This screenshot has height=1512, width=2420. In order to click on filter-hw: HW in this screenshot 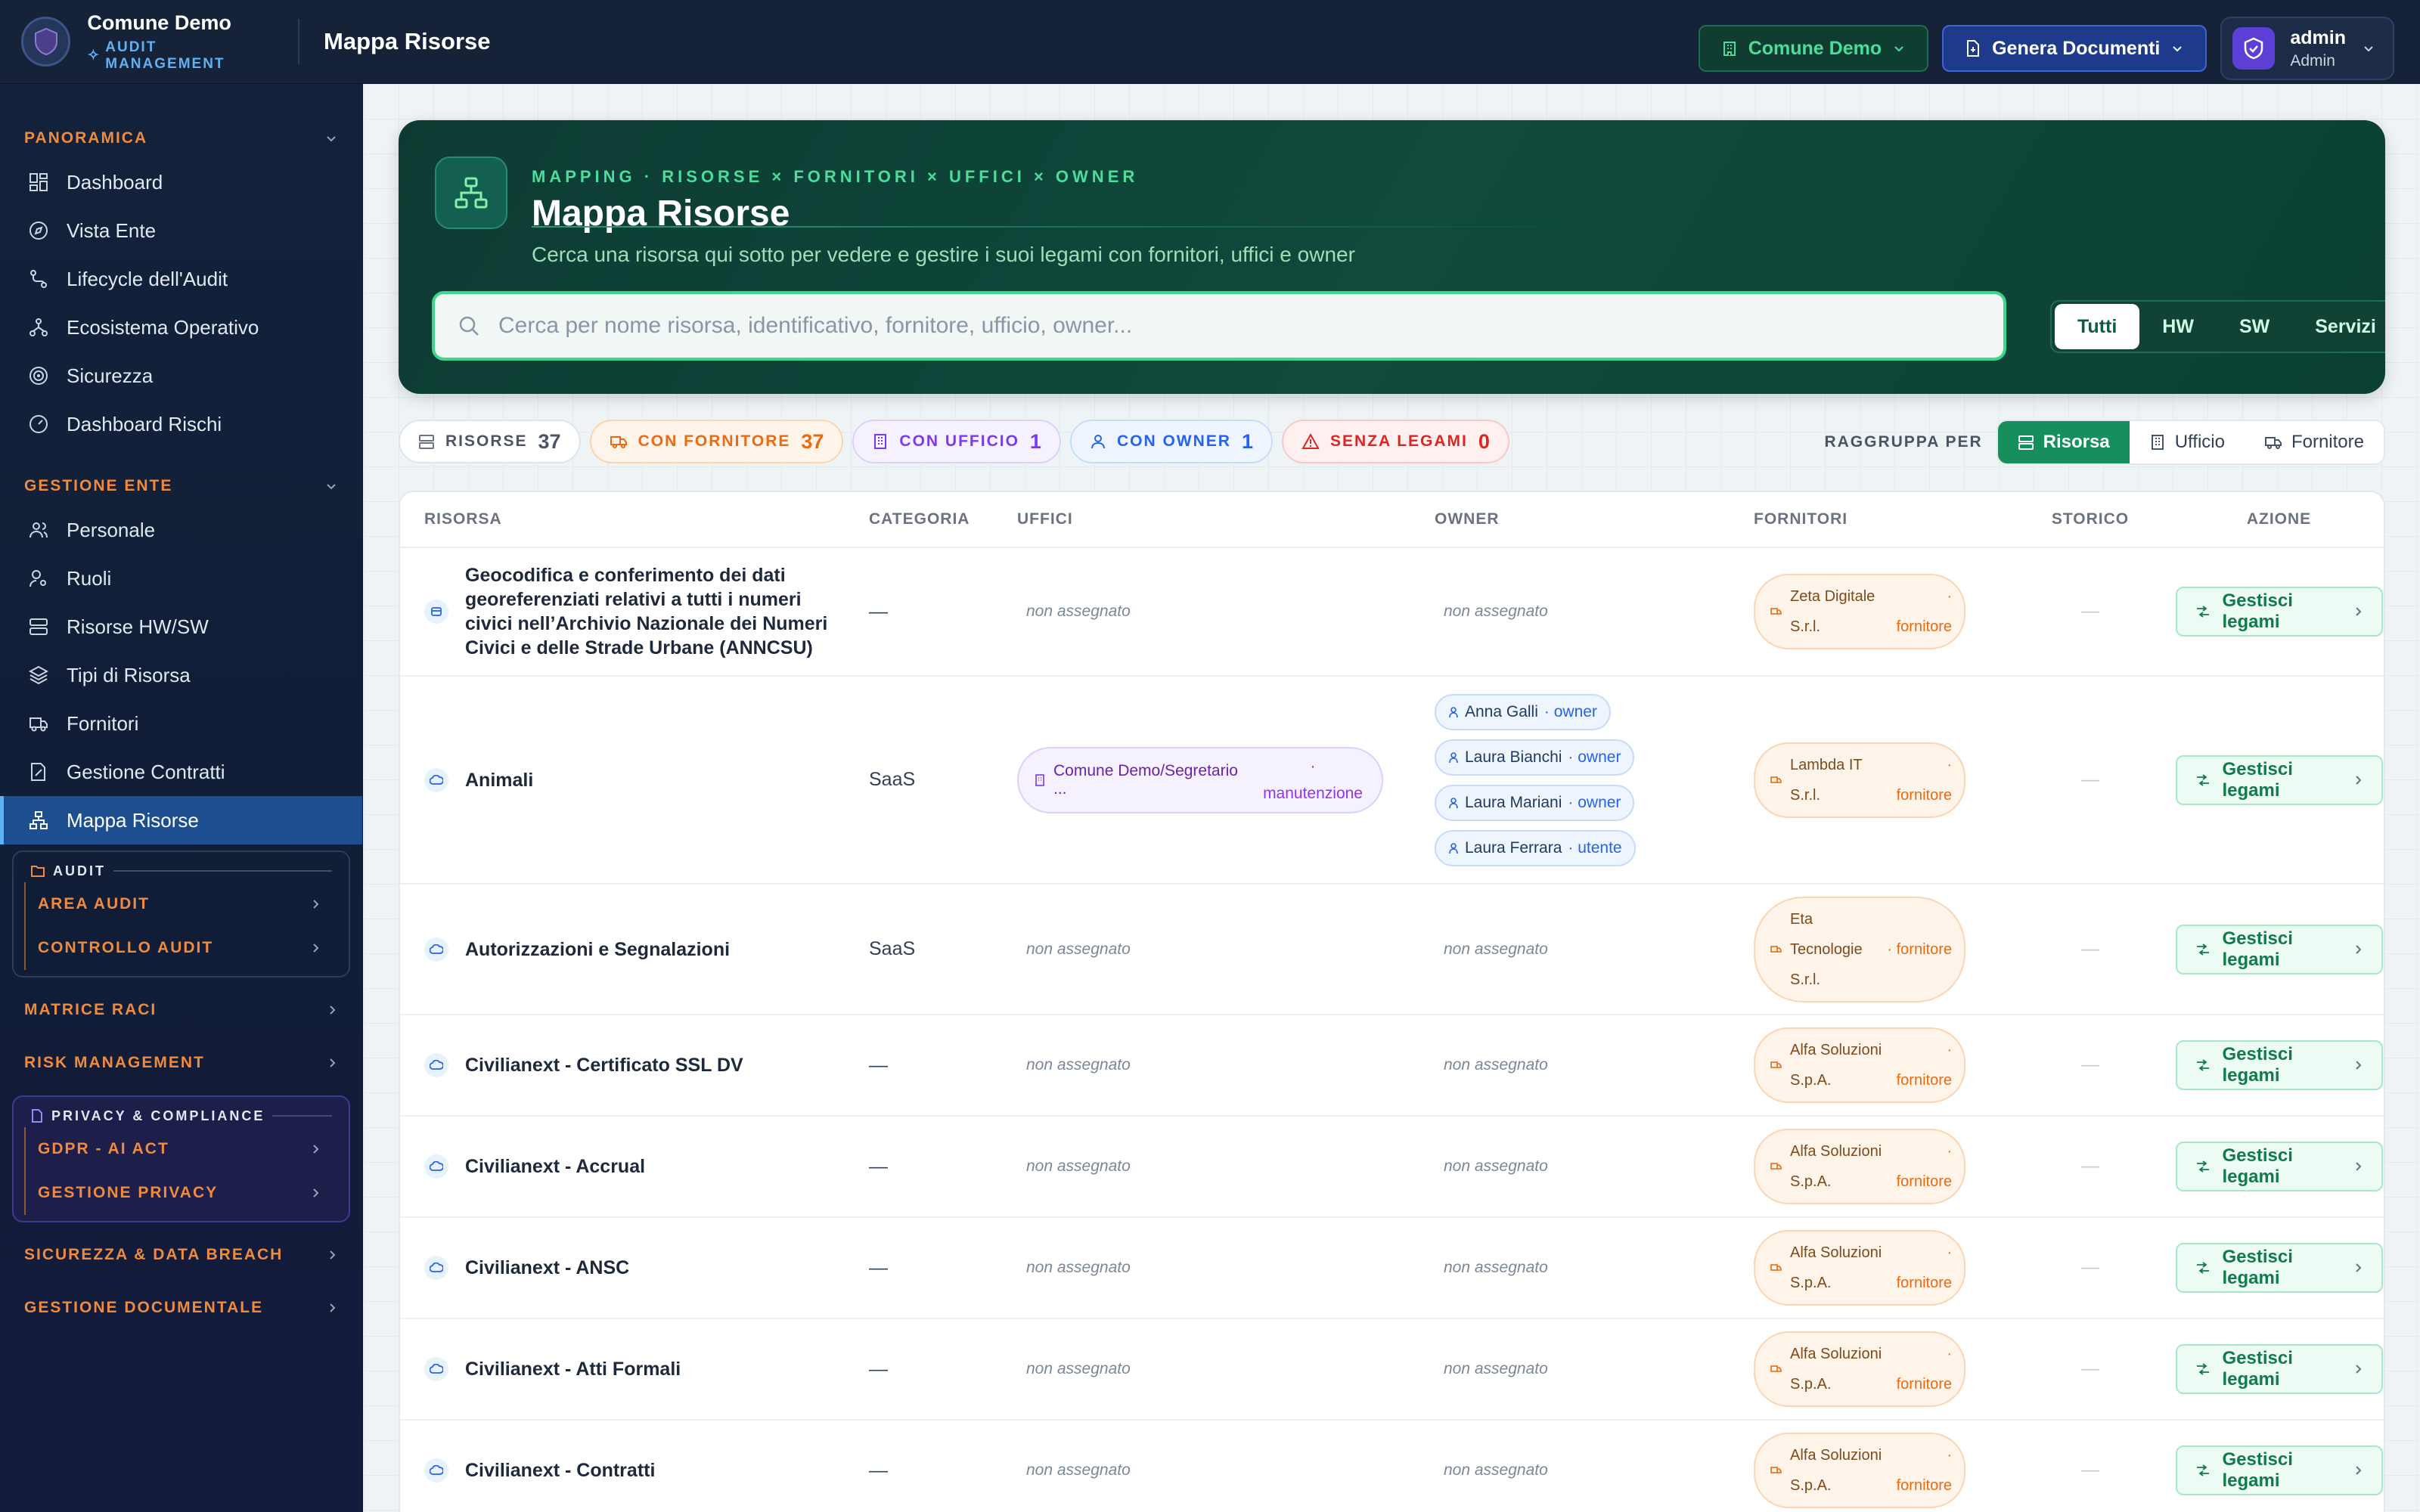, I will do `click(2178, 326)`.